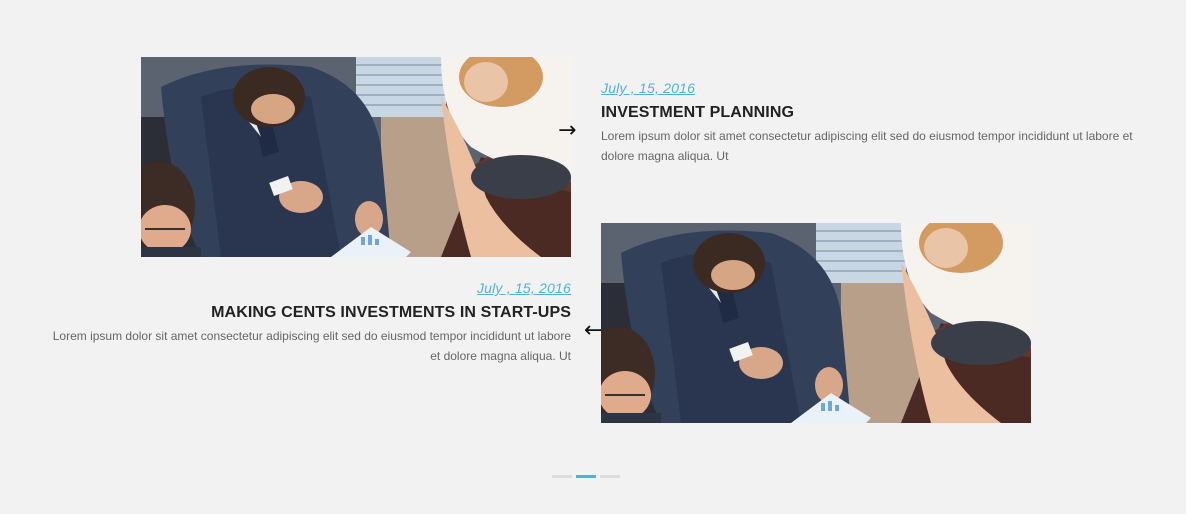 This screenshot has height=514, width=1186. Describe the element at coordinates (871, 88) in the screenshot. I see `post-1-date: July , 15, 2016` at that location.